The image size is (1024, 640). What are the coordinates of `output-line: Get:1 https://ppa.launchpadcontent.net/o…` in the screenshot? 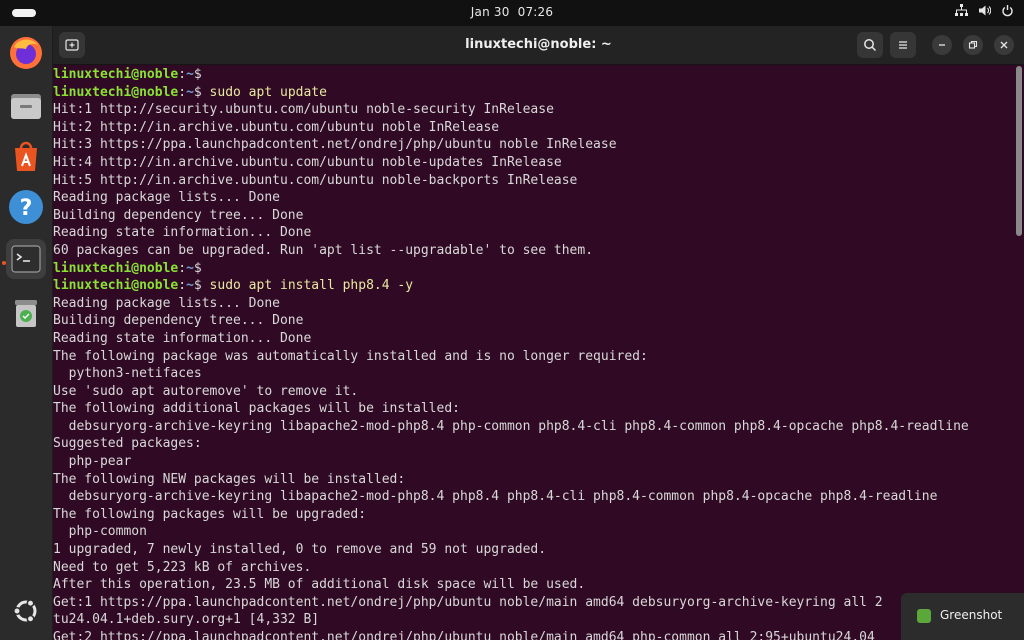 It's located at (468, 602).